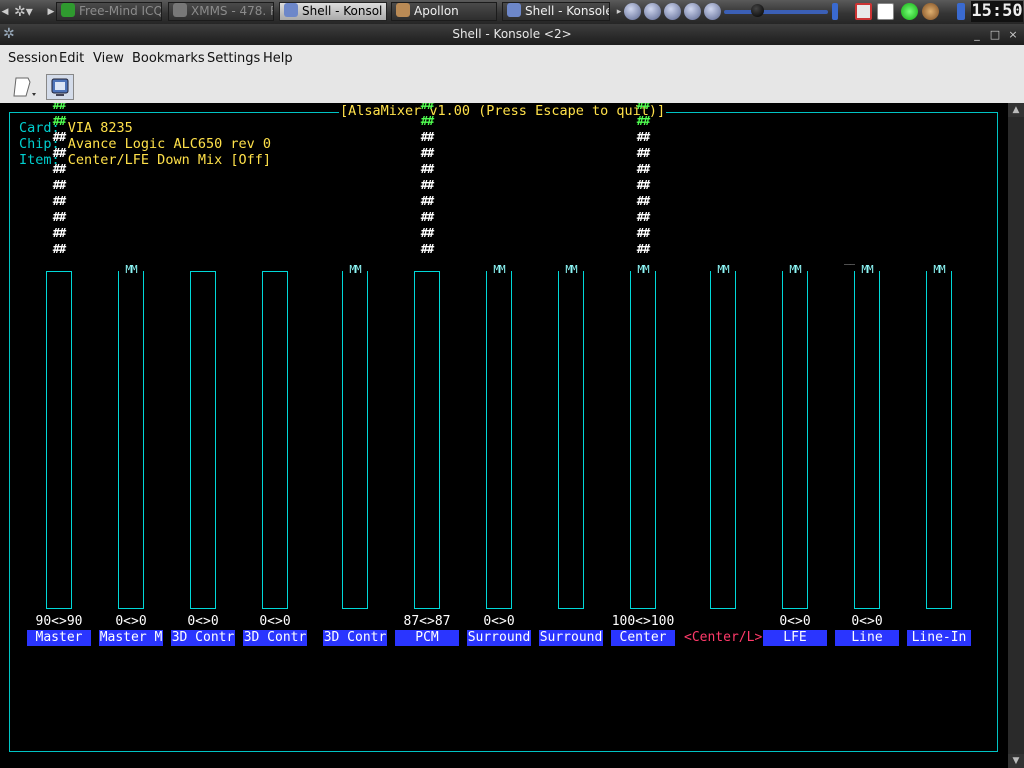 The image size is (1024, 768). I want to click on menu-session: Session, so click(33, 58).